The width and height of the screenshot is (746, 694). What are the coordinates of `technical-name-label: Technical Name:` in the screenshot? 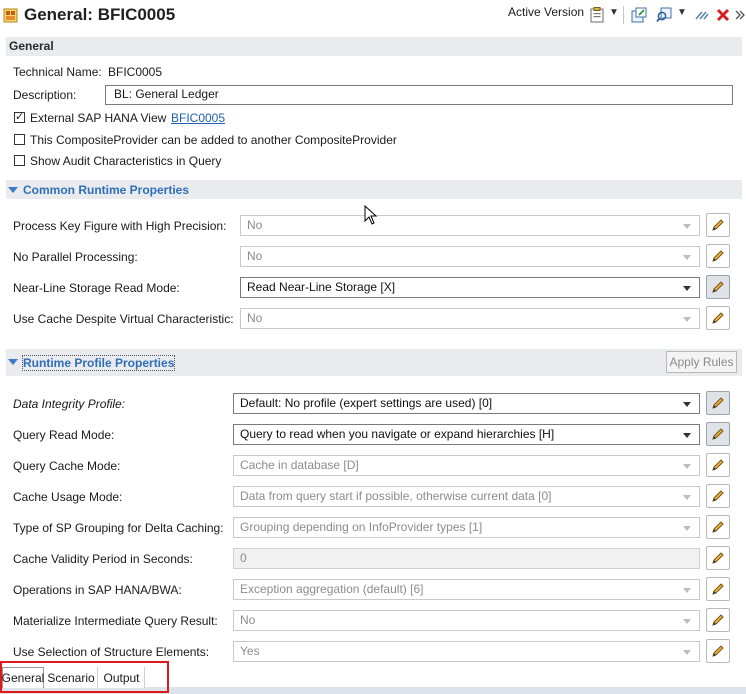 It's located at (57, 72).